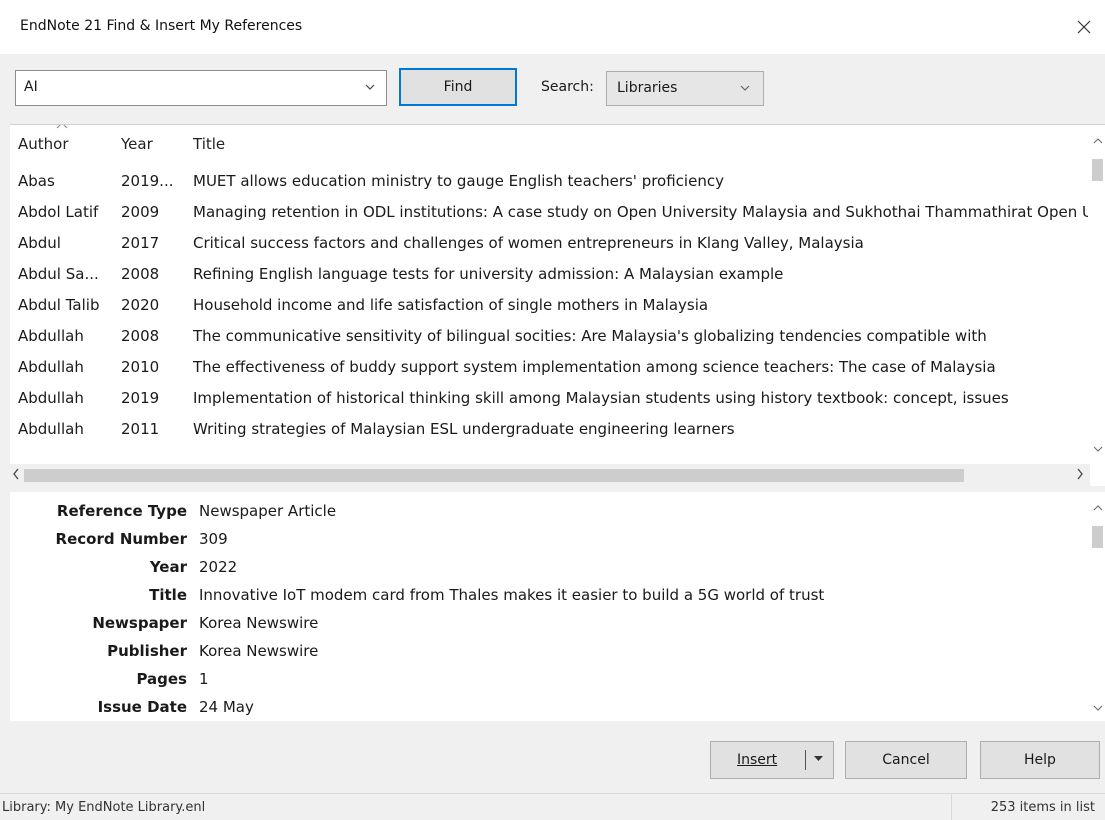 Image resolution: width=1105 pixels, height=820 pixels. What do you see at coordinates (545, 651) in the screenshot?
I see `detail-field: Publisher Korea Newswire` at bounding box center [545, 651].